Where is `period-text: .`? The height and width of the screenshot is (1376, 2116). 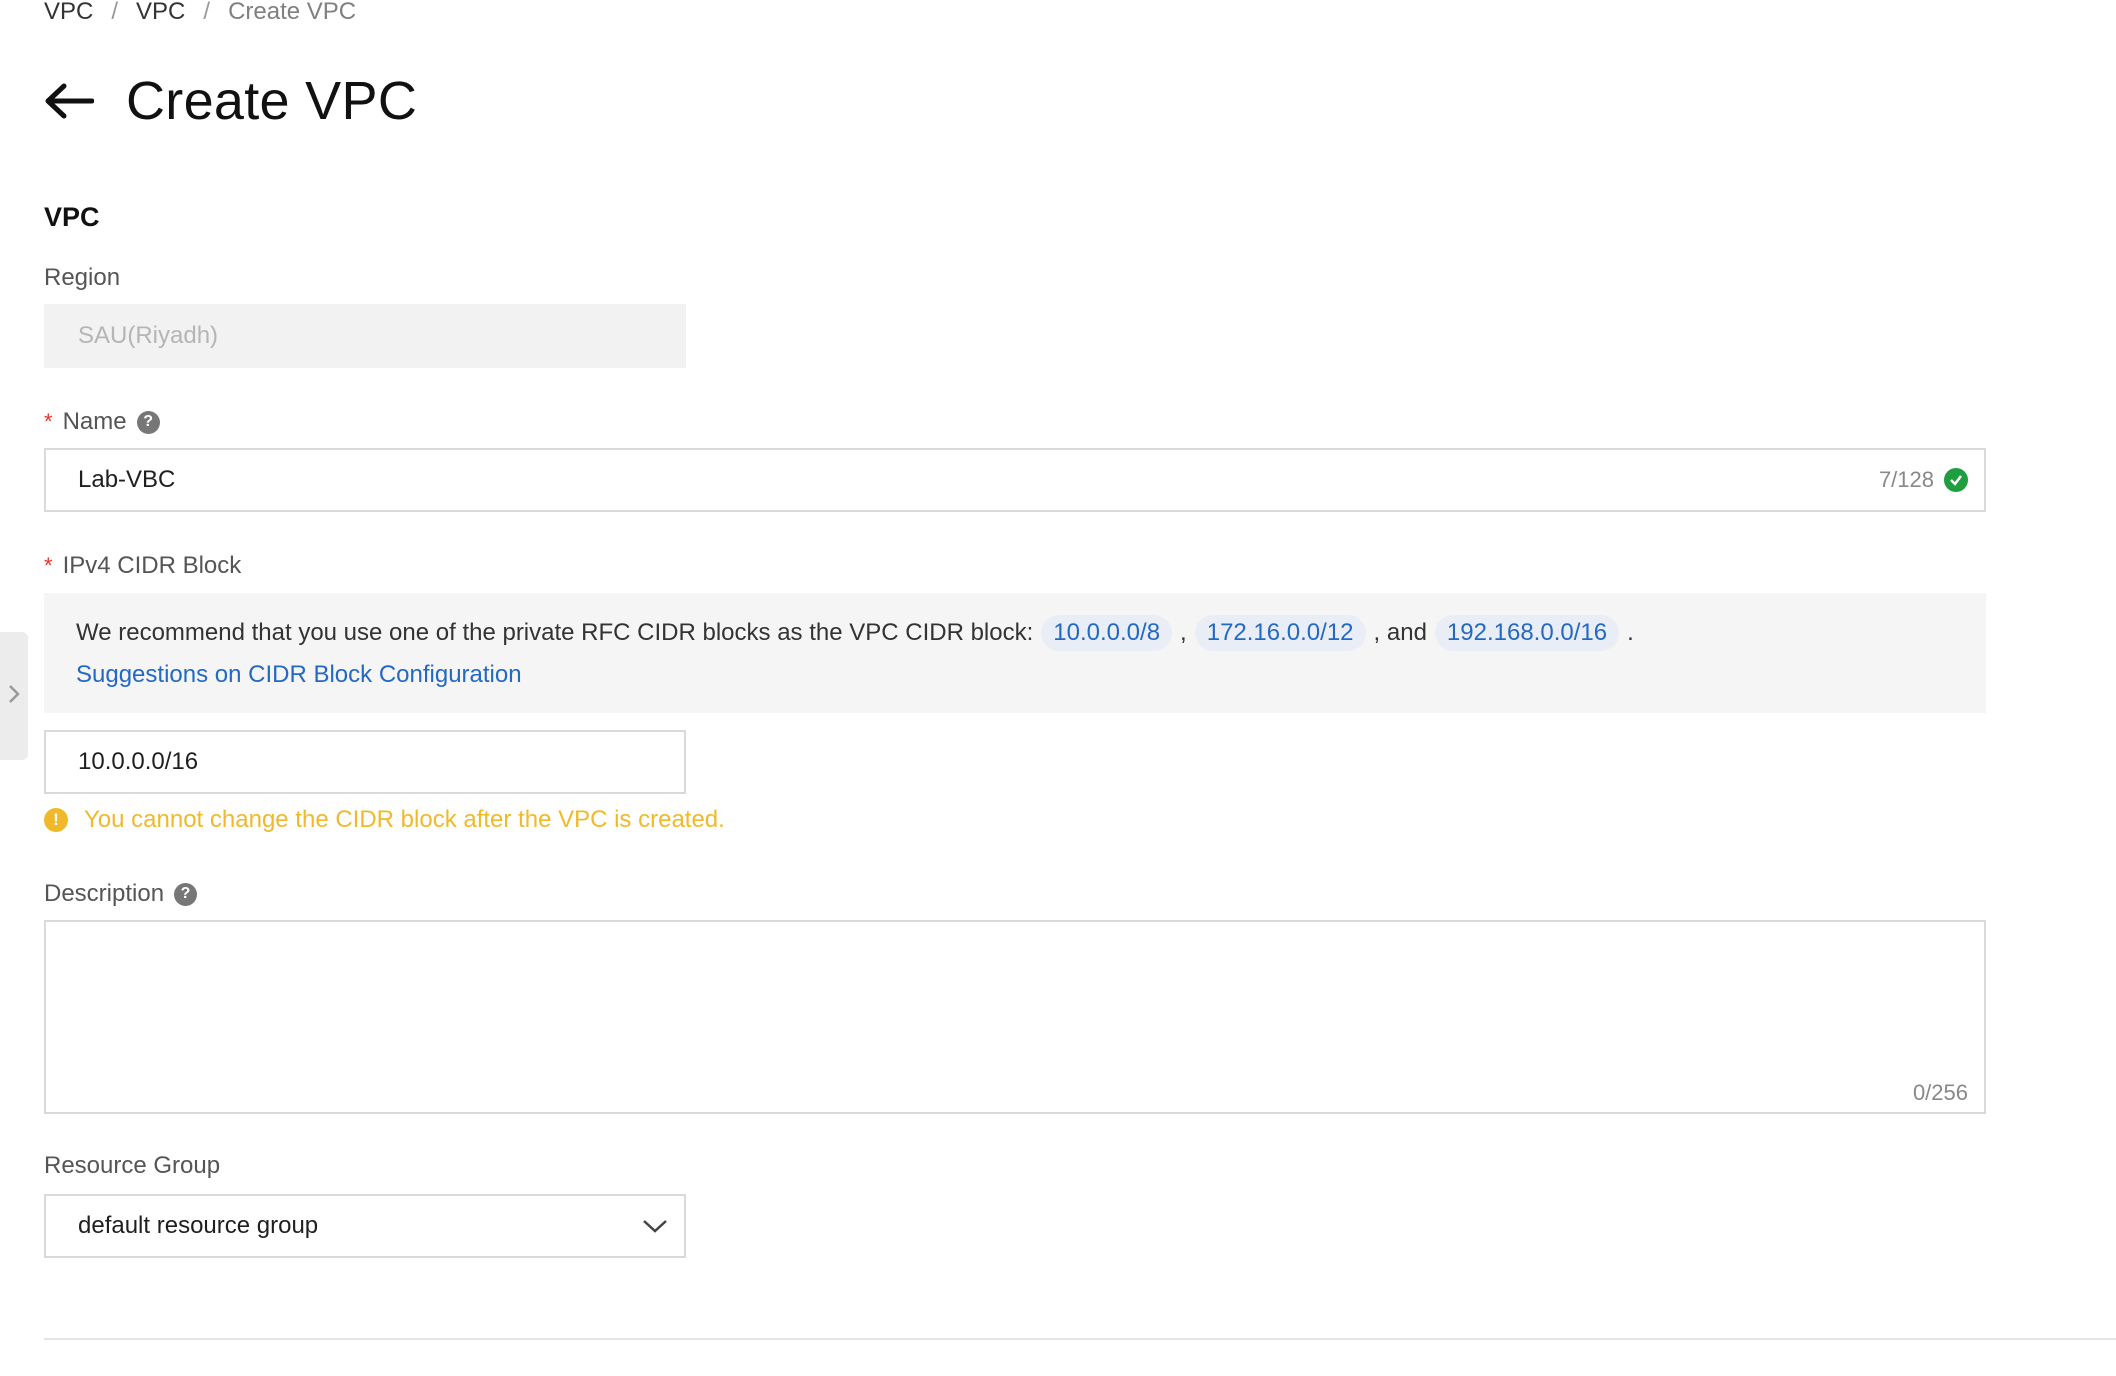
period-text: . is located at coordinates (1630, 632).